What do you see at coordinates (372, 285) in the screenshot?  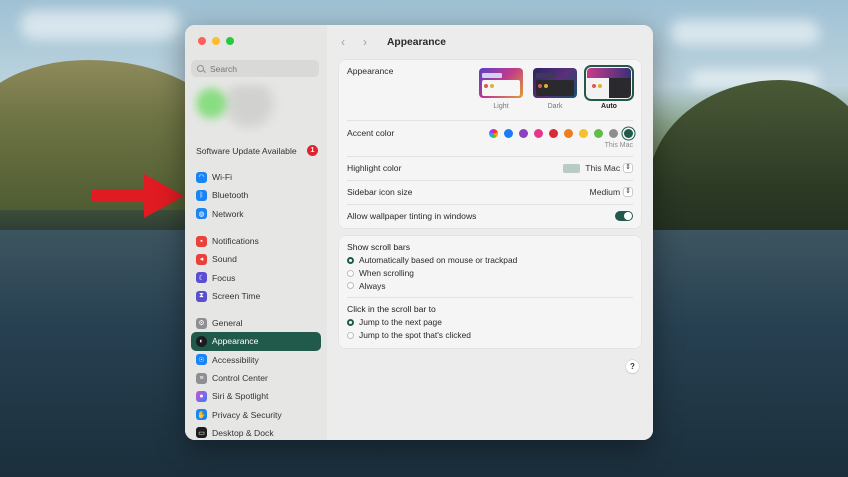 I see `radio-label: Always` at bounding box center [372, 285].